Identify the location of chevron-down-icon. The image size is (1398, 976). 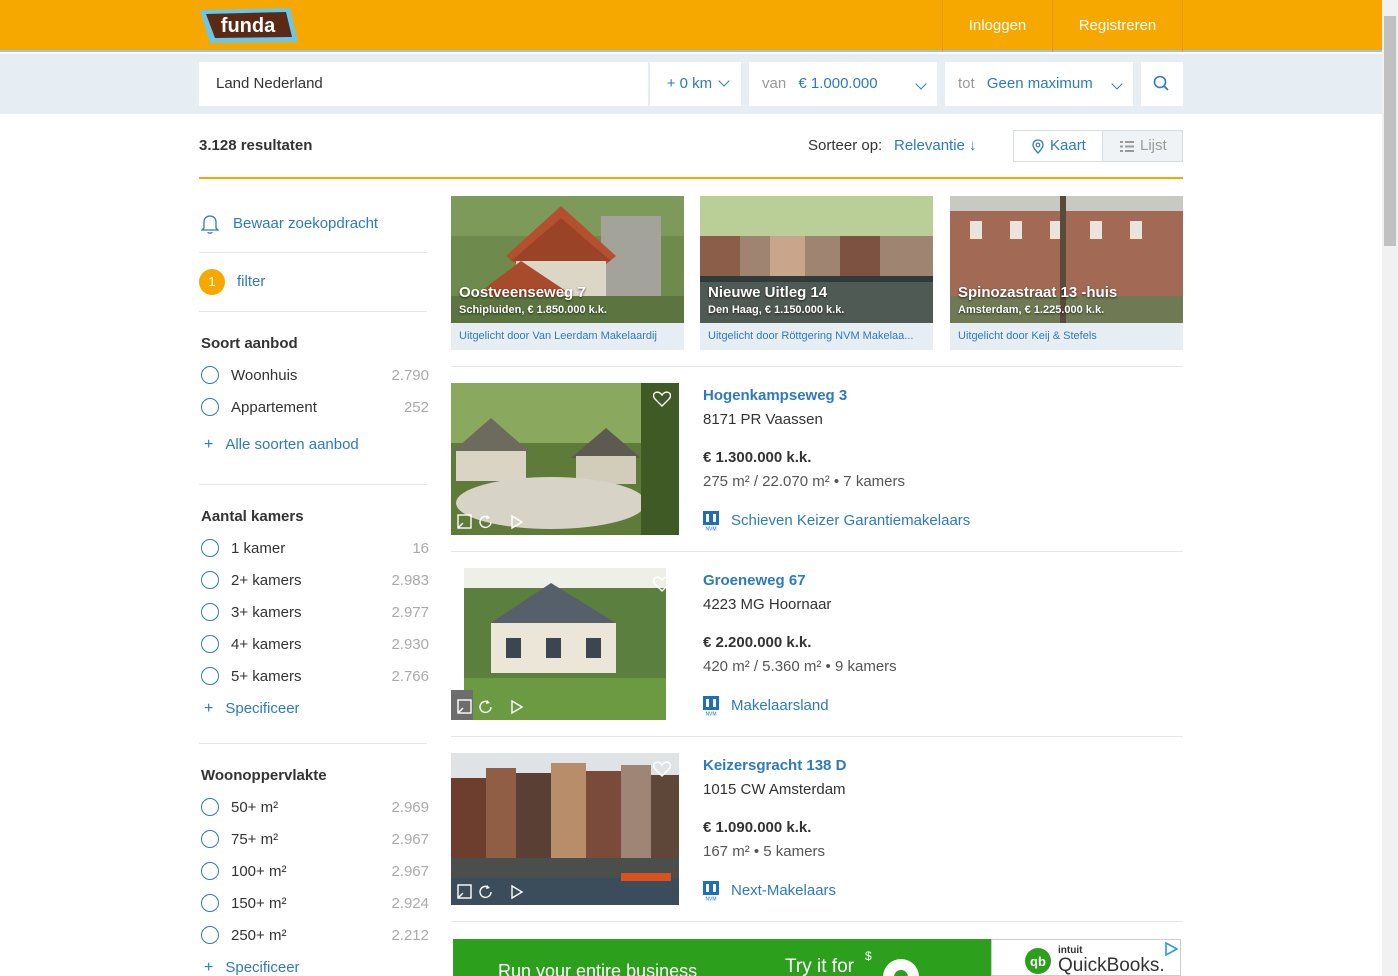
(1117, 84).